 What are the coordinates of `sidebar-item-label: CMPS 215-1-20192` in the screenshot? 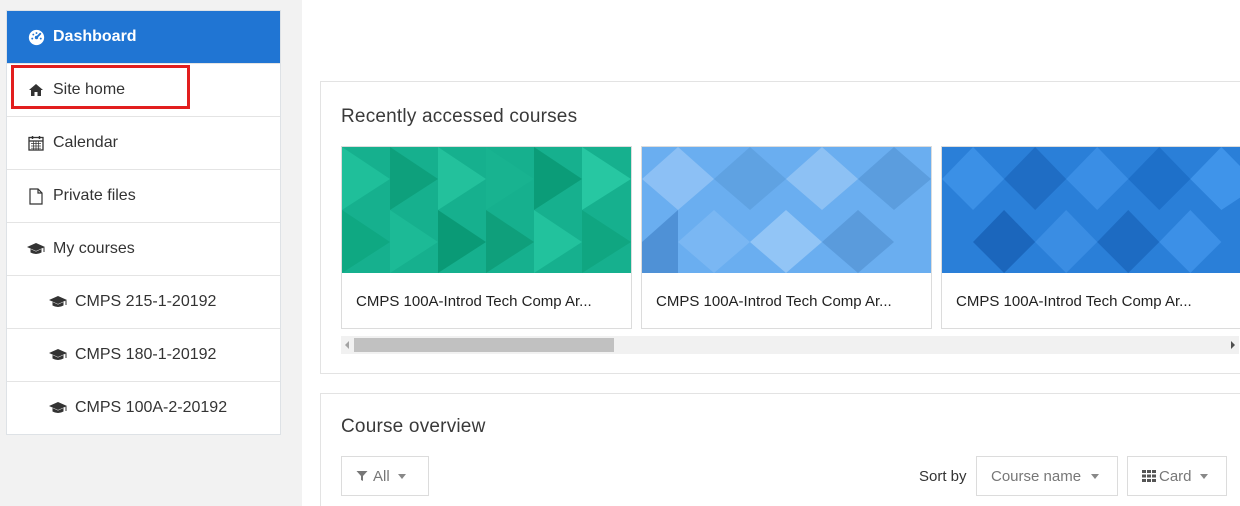 It's located at (146, 301).